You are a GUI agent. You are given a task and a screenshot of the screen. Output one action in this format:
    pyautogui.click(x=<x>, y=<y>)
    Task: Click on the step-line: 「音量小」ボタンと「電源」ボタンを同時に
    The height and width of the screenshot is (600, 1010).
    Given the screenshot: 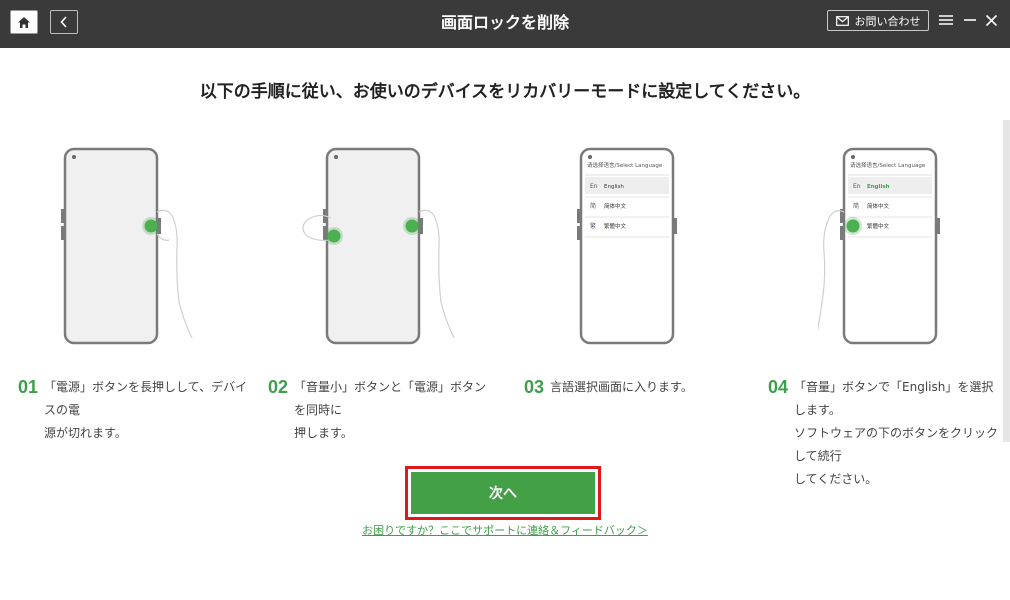 What is the action you would take?
    pyautogui.click(x=390, y=398)
    